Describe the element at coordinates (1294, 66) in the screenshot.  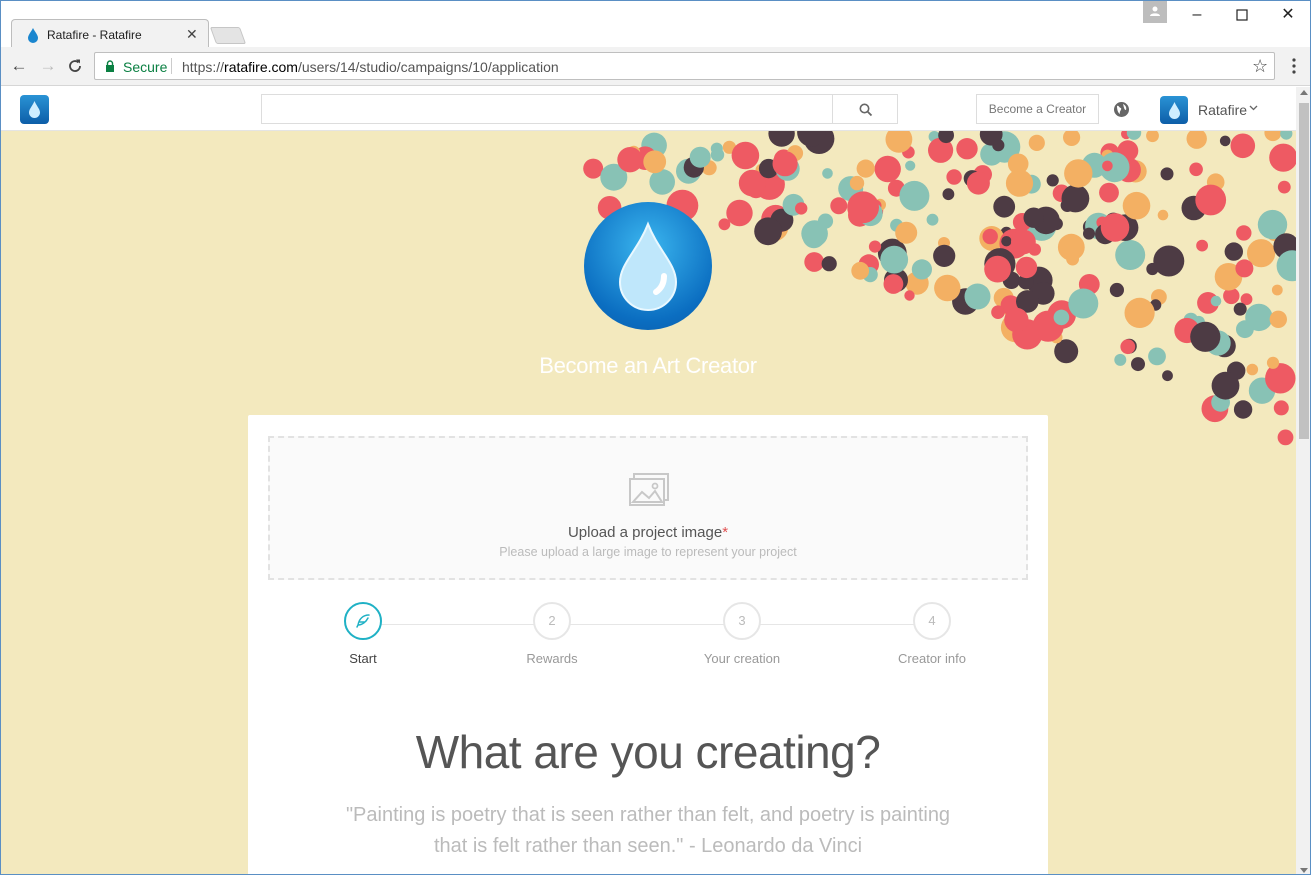
I see `browser-menu-icon` at that location.